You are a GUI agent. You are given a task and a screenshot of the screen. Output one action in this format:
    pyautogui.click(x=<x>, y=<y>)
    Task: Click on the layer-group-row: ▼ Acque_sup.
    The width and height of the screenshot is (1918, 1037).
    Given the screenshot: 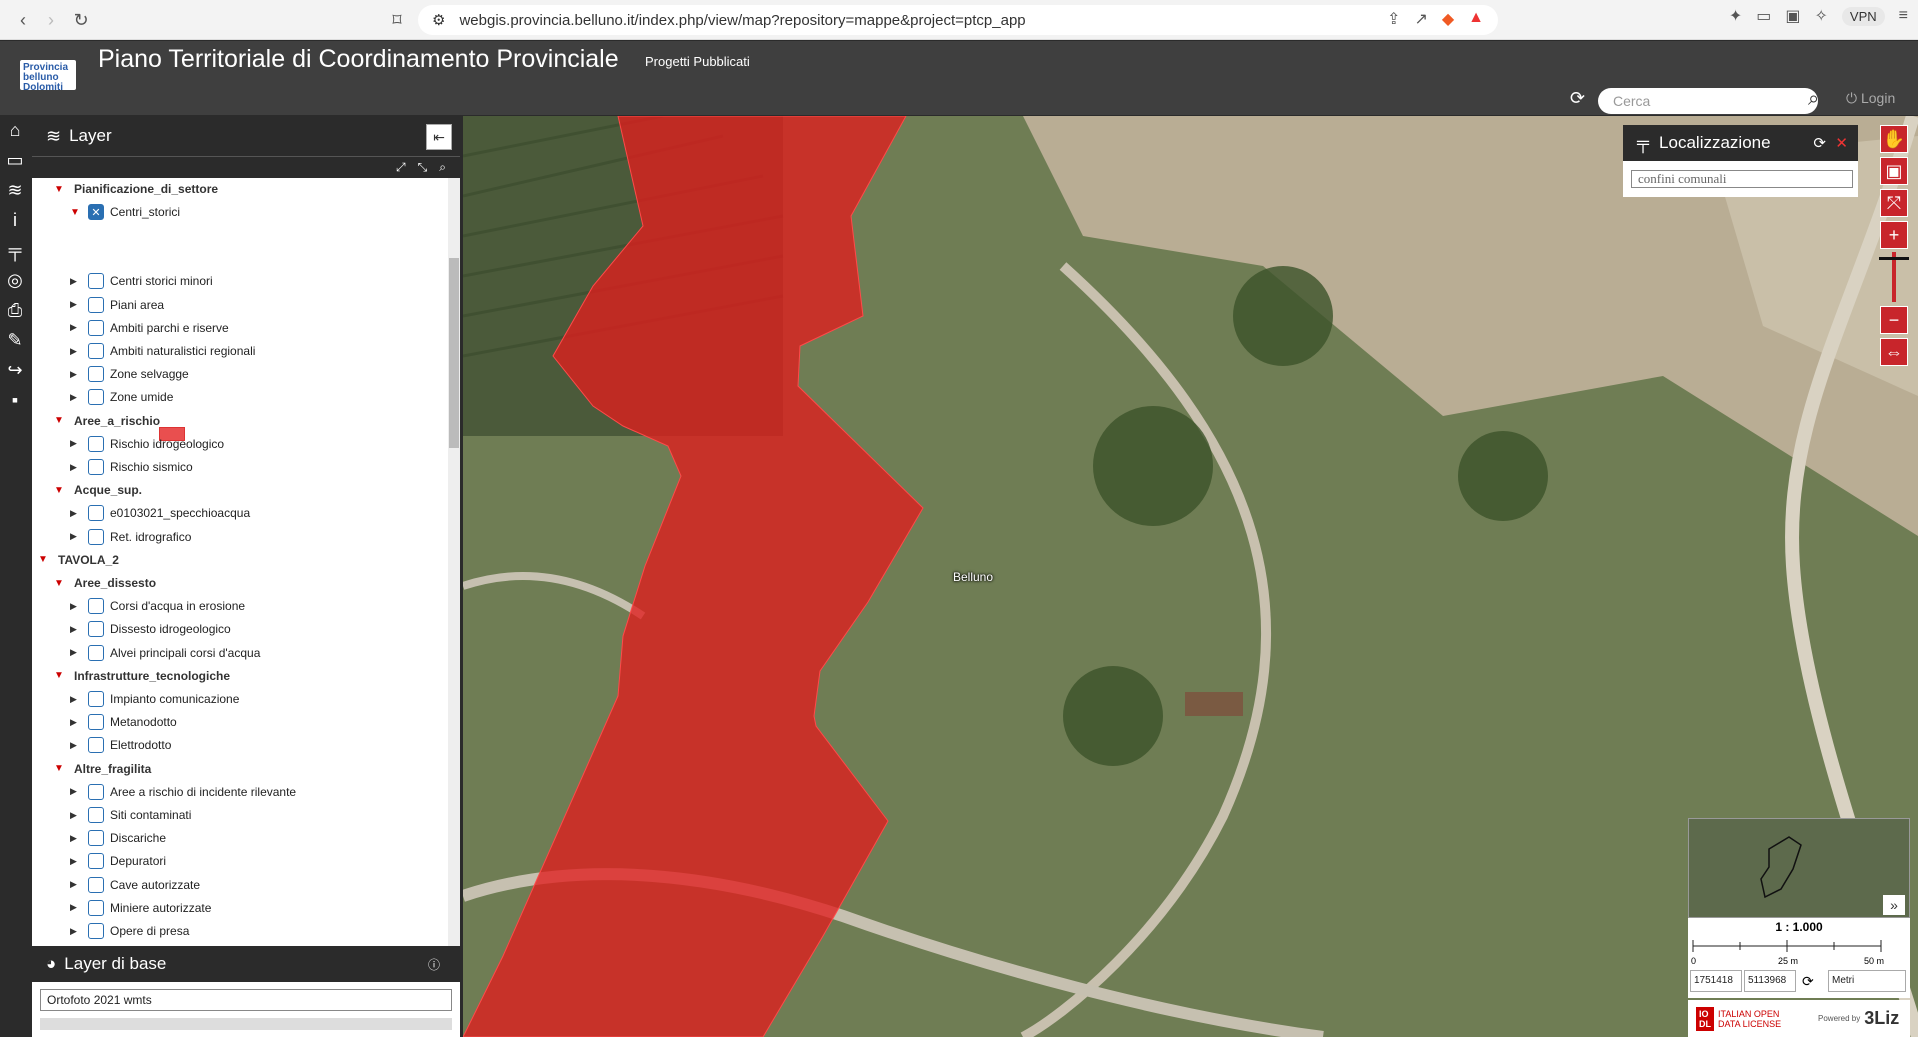 What is the action you would take?
    pyautogui.click(x=98, y=490)
    